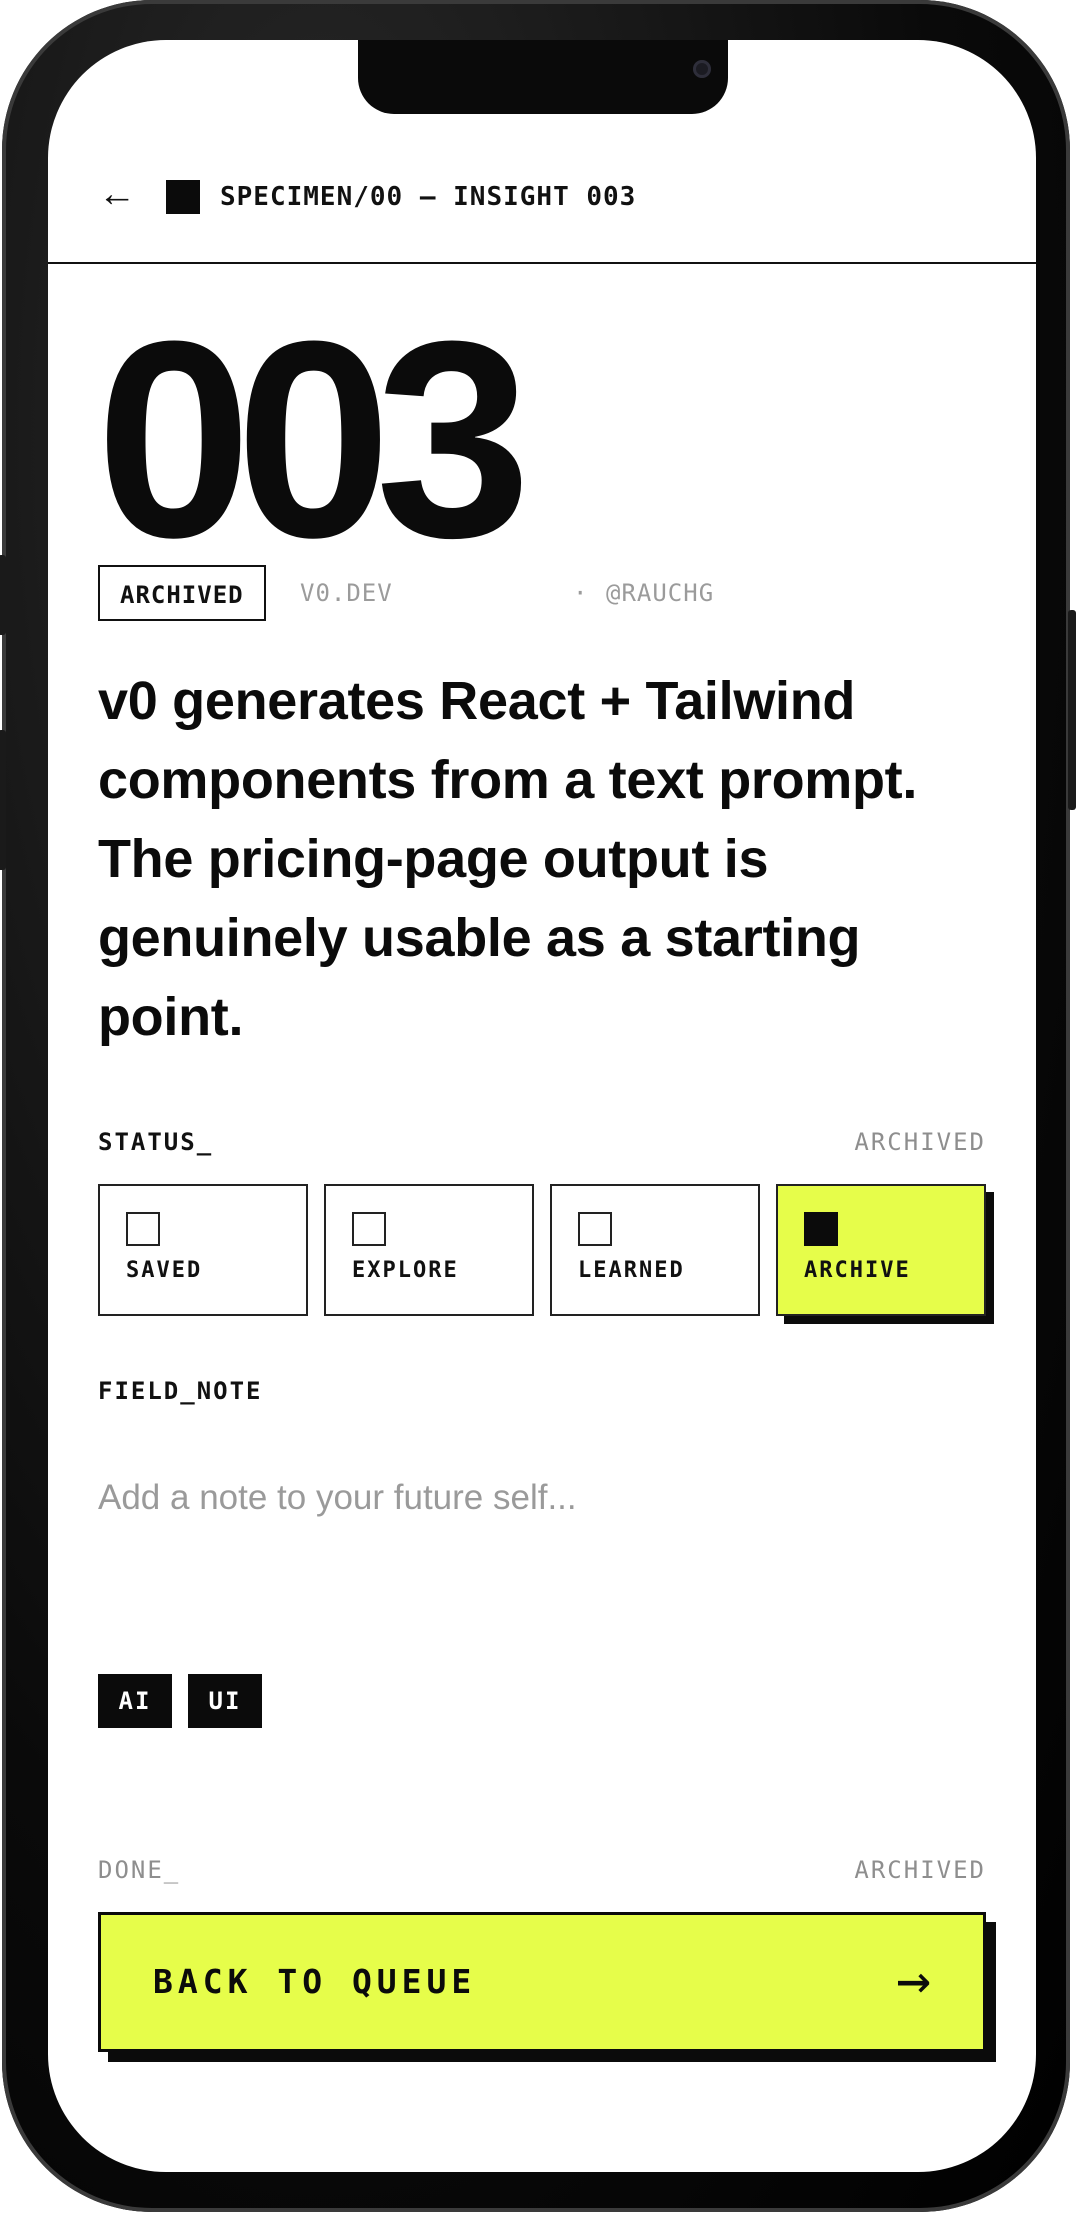 The height and width of the screenshot is (2216, 1080). Describe the element at coordinates (180, 1391) in the screenshot. I see `field-note-label: FIELD_NOTE` at that location.